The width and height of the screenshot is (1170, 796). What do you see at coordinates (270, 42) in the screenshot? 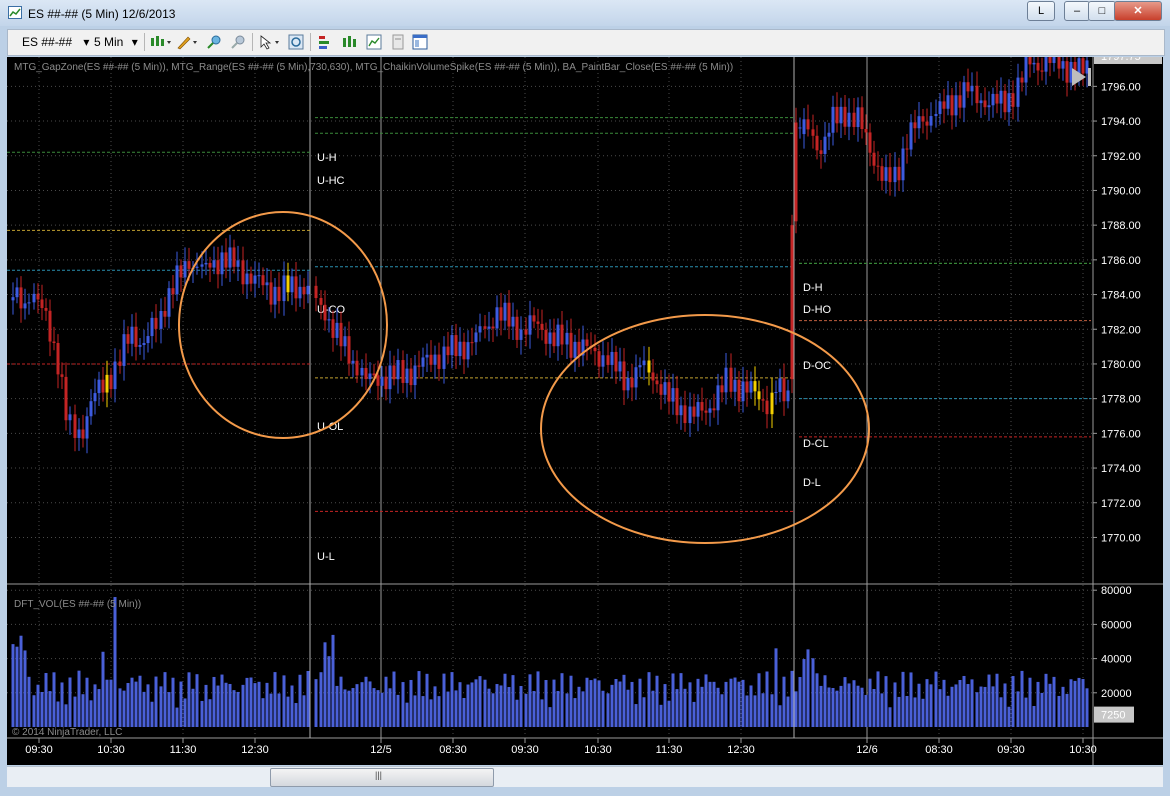
I see `pointer-icon` at bounding box center [270, 42].